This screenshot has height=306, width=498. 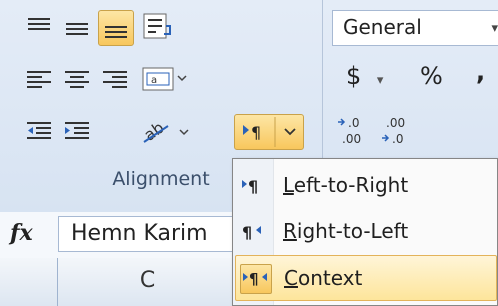 I want to click on context-label: Context, so click(x=323, y=278).